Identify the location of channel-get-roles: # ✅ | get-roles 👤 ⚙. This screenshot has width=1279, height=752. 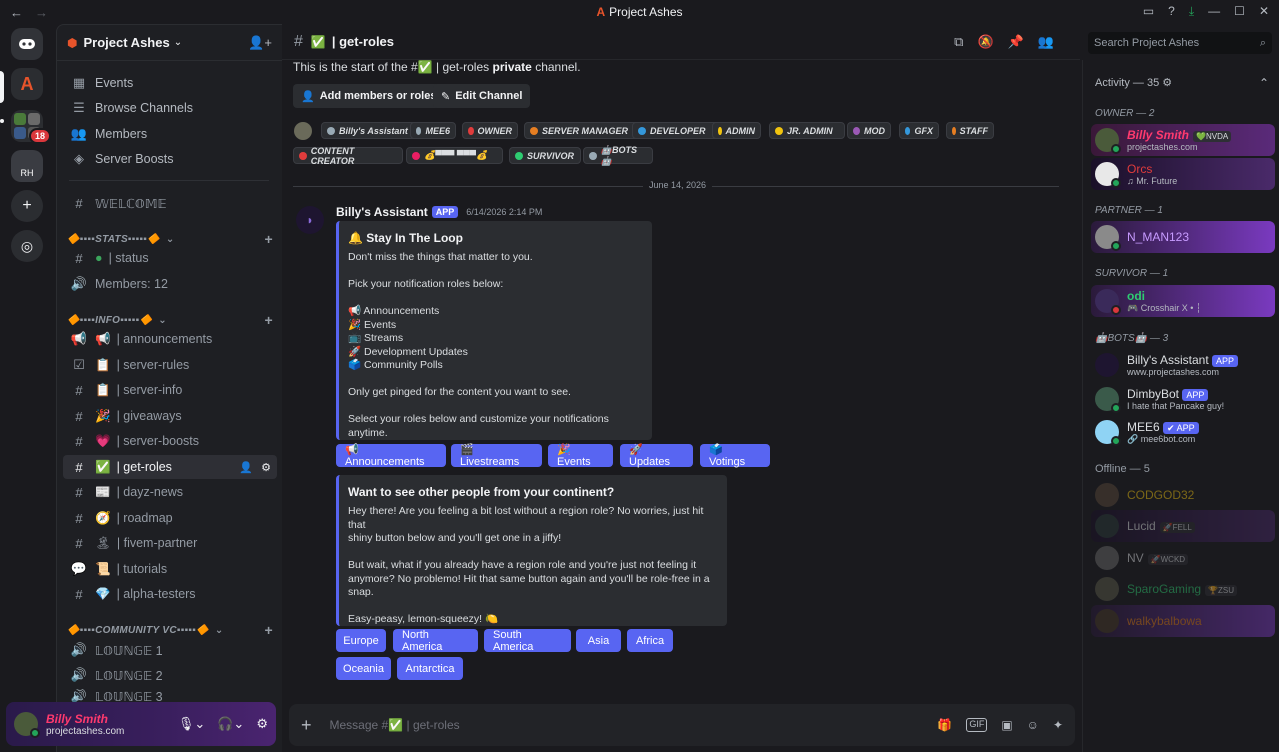
(170, 467).